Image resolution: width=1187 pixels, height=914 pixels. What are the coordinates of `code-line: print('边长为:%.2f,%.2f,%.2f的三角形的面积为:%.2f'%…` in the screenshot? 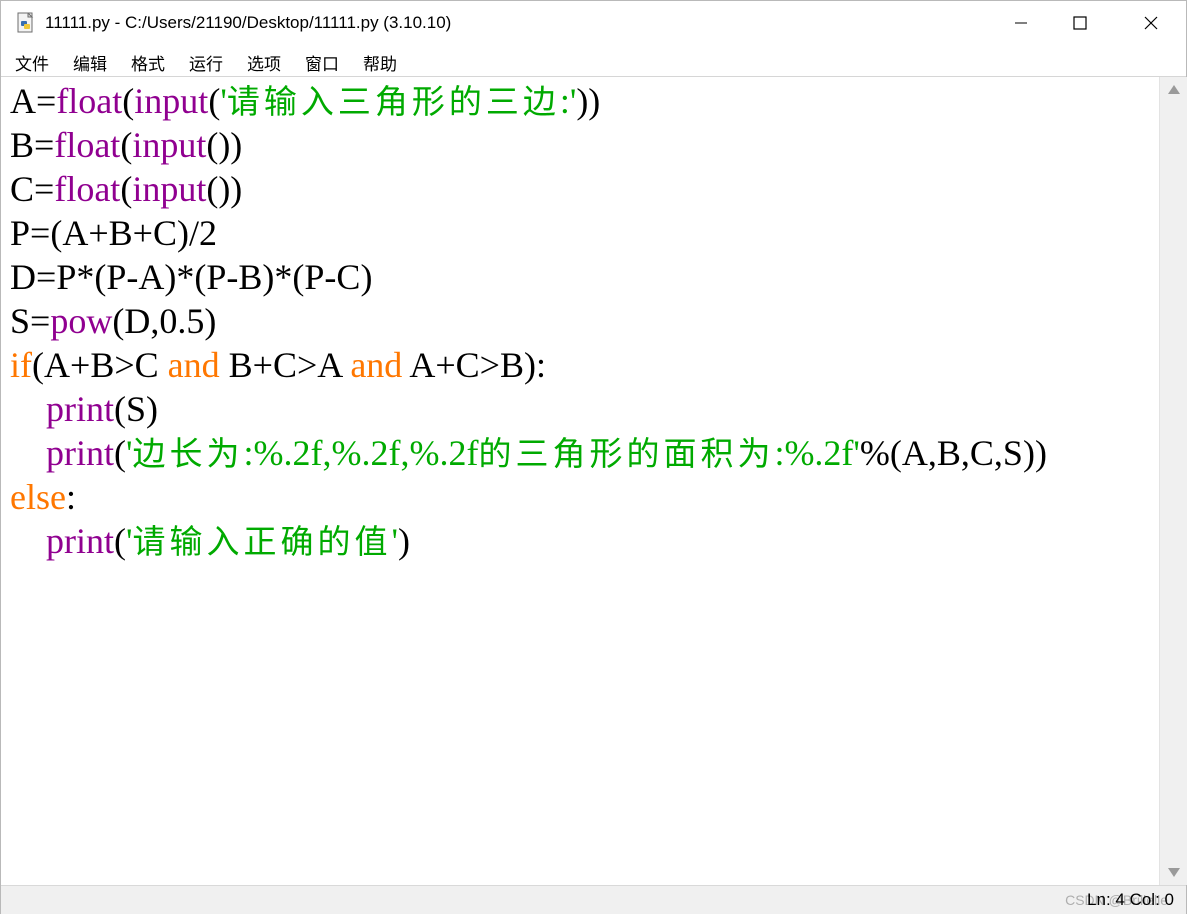 It's located at (528, 453).